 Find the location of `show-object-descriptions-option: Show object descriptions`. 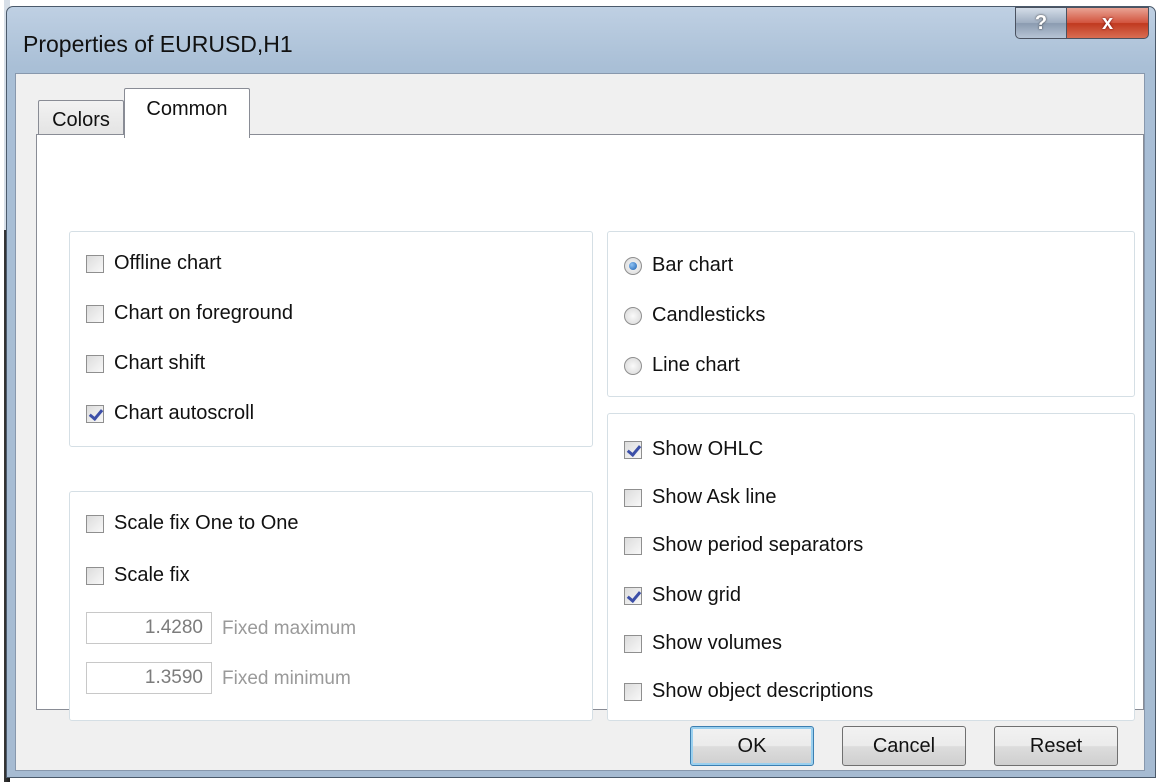

show-object-descriptions-option: Show object descriptions is located at coordinates (748, 691).